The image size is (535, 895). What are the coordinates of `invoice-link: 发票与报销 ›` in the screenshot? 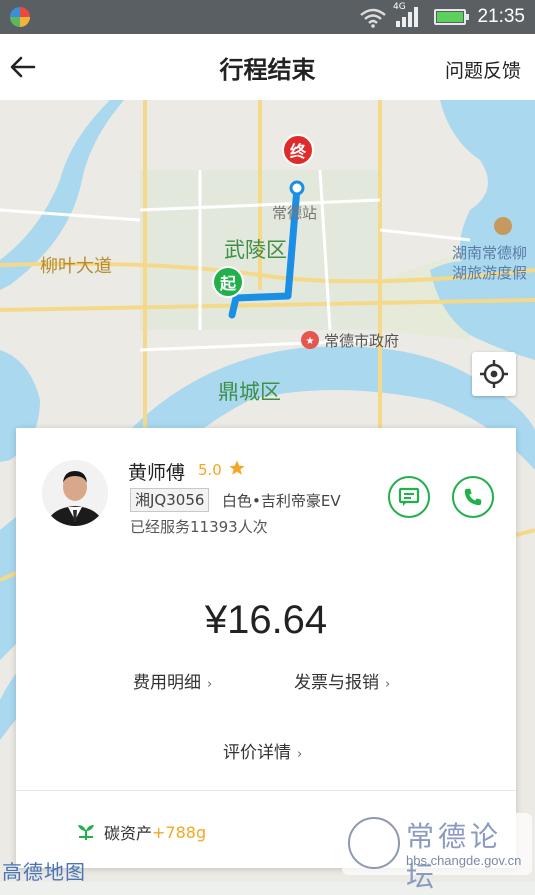 It's located at (342, 680).